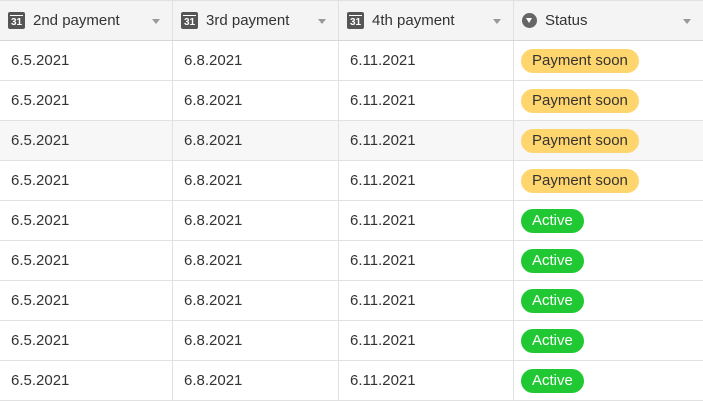  Describe the element at coordinates (76, 20) in the screenshot. I see `column-header-label: 2nd payment` at that location.